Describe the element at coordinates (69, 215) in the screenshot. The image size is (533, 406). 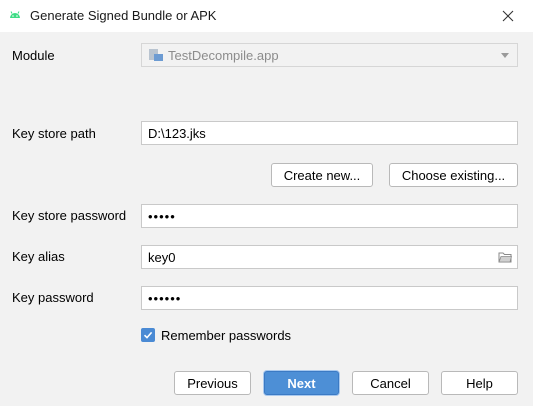
I see `key-store-password-label: Key store password` at that location.